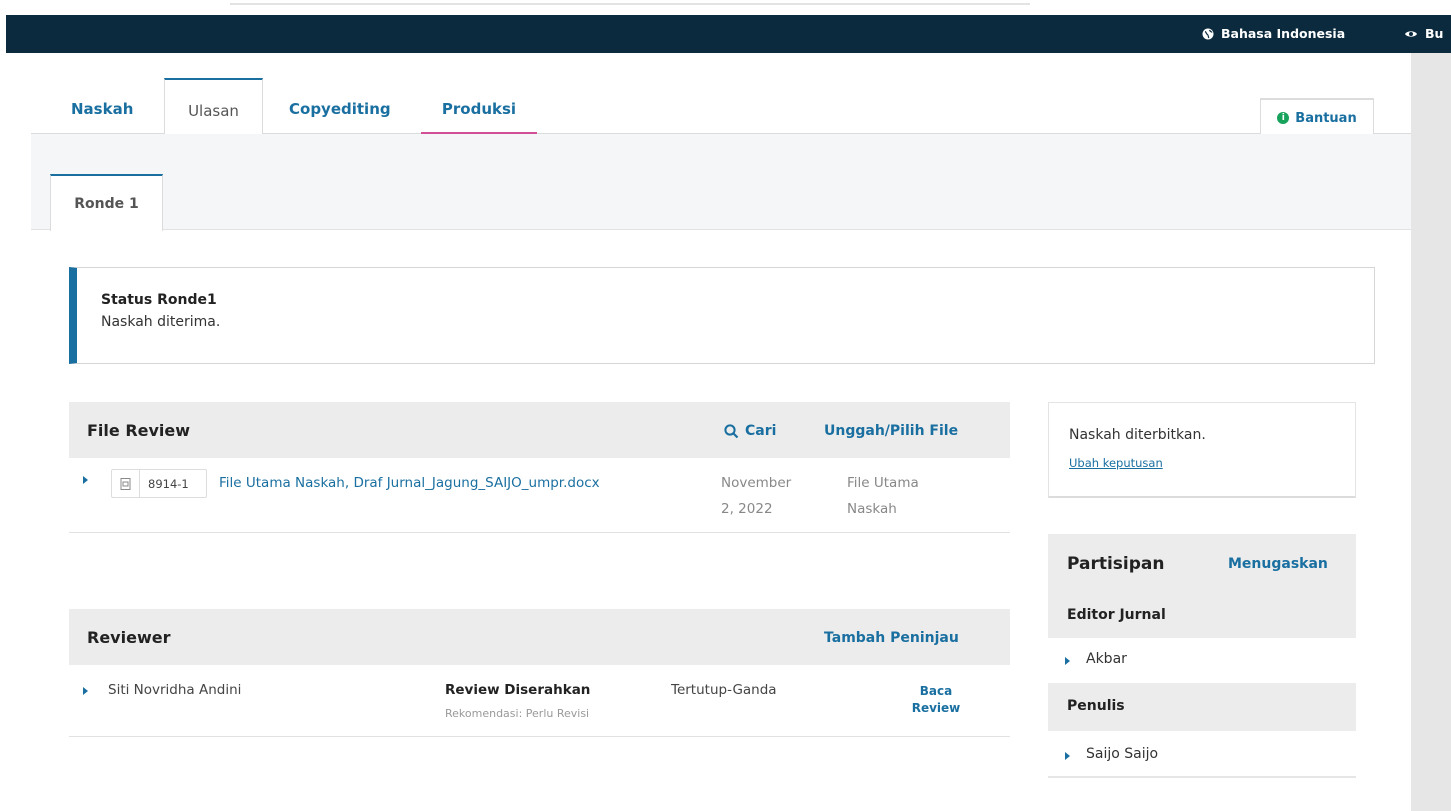 The image size is (1451, 811). I want to click on file-type-line2: Naskah, so click(872, 509).